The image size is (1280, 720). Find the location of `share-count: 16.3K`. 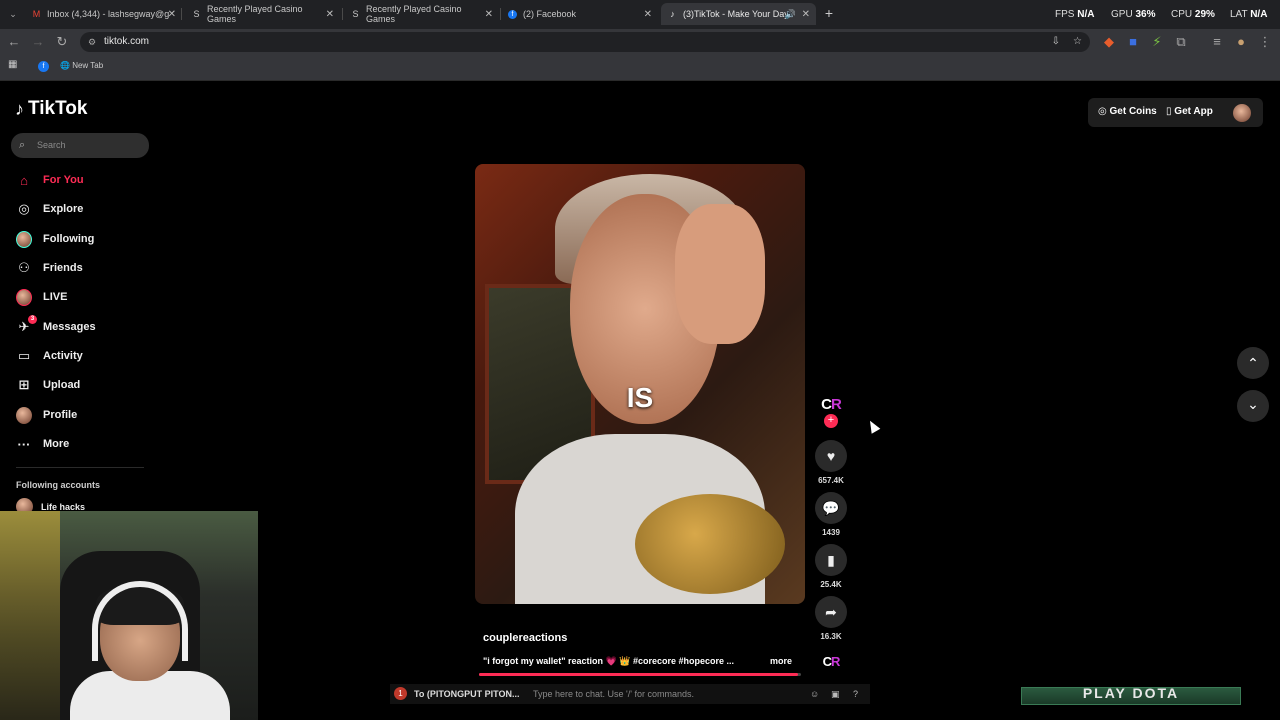

share-count: 16.3K is located at coordinates (831, 636).